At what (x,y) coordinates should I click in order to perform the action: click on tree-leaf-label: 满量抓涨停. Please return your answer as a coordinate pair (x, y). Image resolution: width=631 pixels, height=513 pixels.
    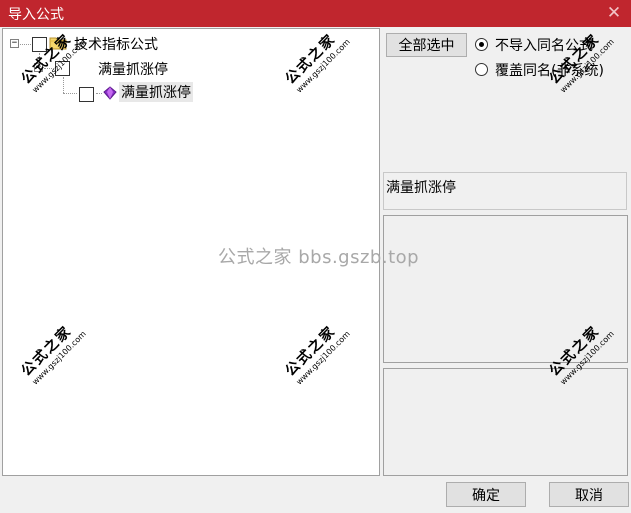
    Looking at the image, I should click on (156, 92).